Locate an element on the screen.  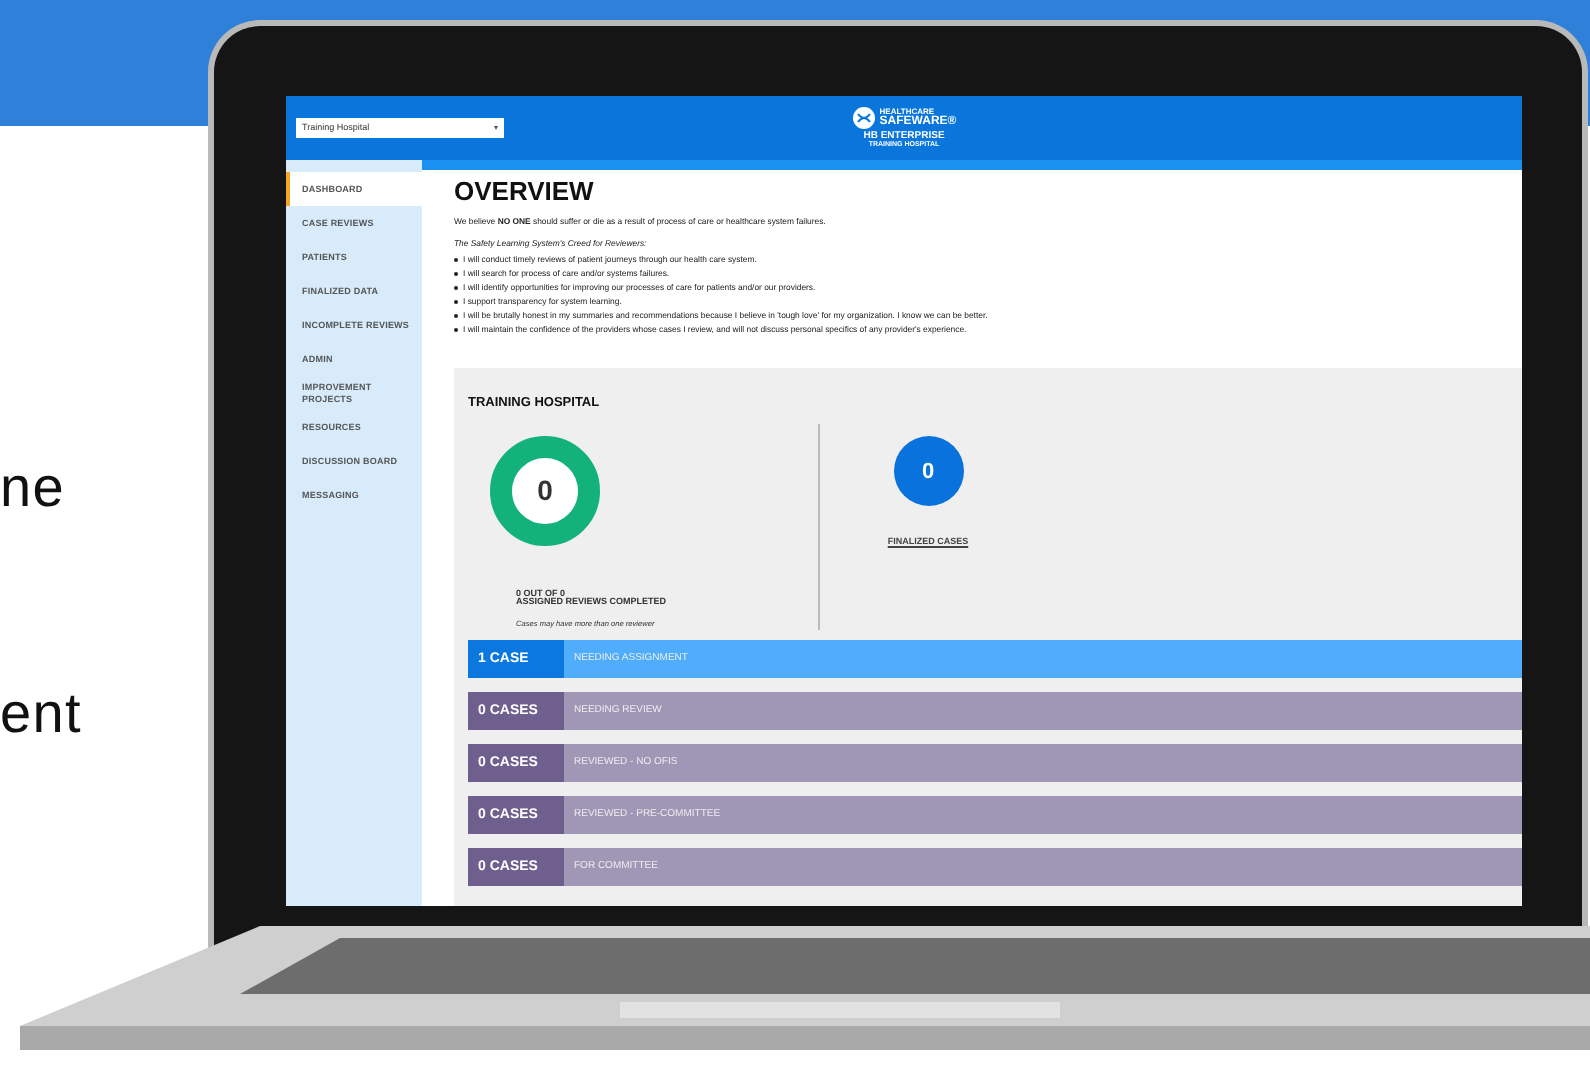
page-heading: OVERVIEW is located at coordinates (525, 191).